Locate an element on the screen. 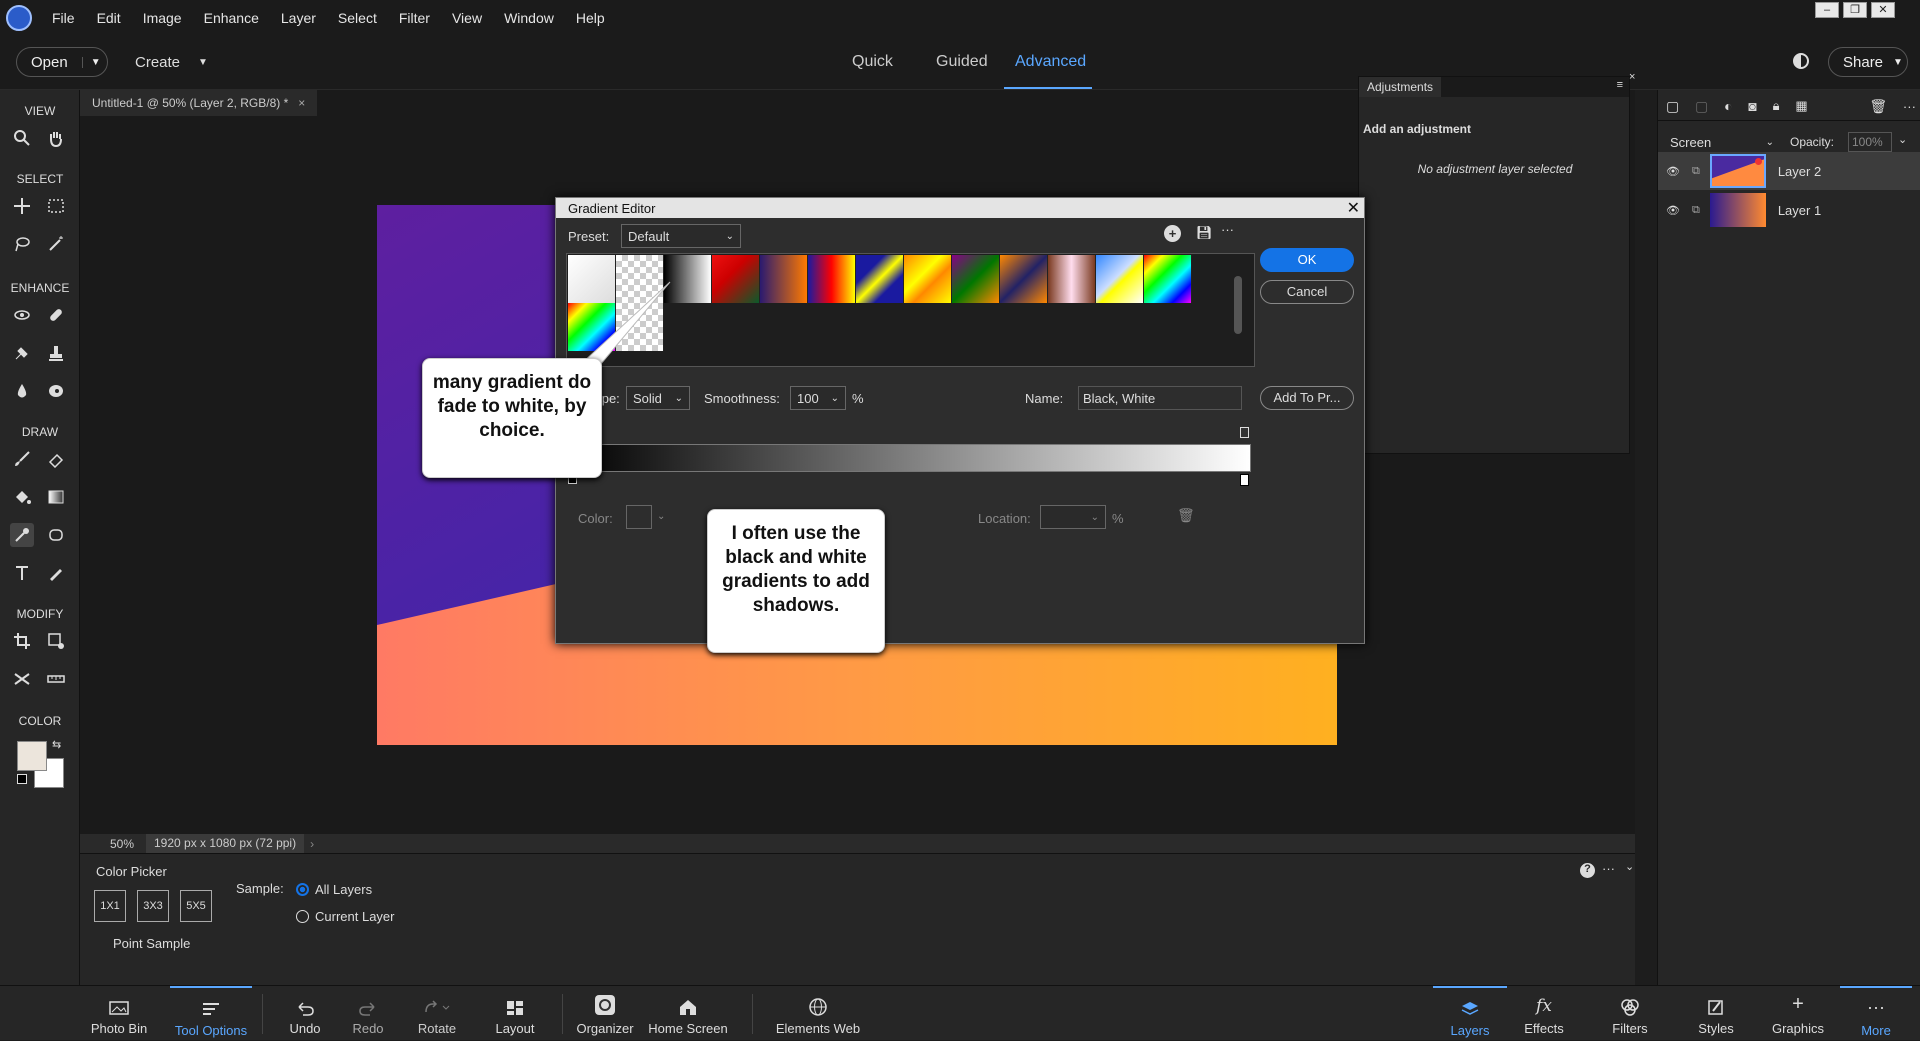 The width and height of the screenshot is (1920, 1041). straighten-tool-icon is located at coordinates (56, 679).